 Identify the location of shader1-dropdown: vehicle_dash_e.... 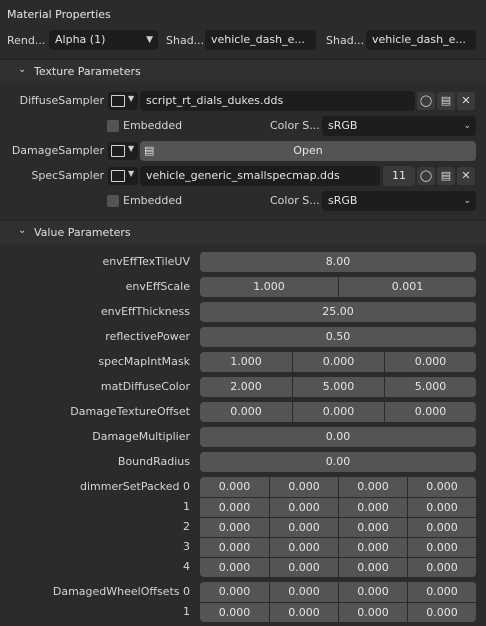
(260, 40).